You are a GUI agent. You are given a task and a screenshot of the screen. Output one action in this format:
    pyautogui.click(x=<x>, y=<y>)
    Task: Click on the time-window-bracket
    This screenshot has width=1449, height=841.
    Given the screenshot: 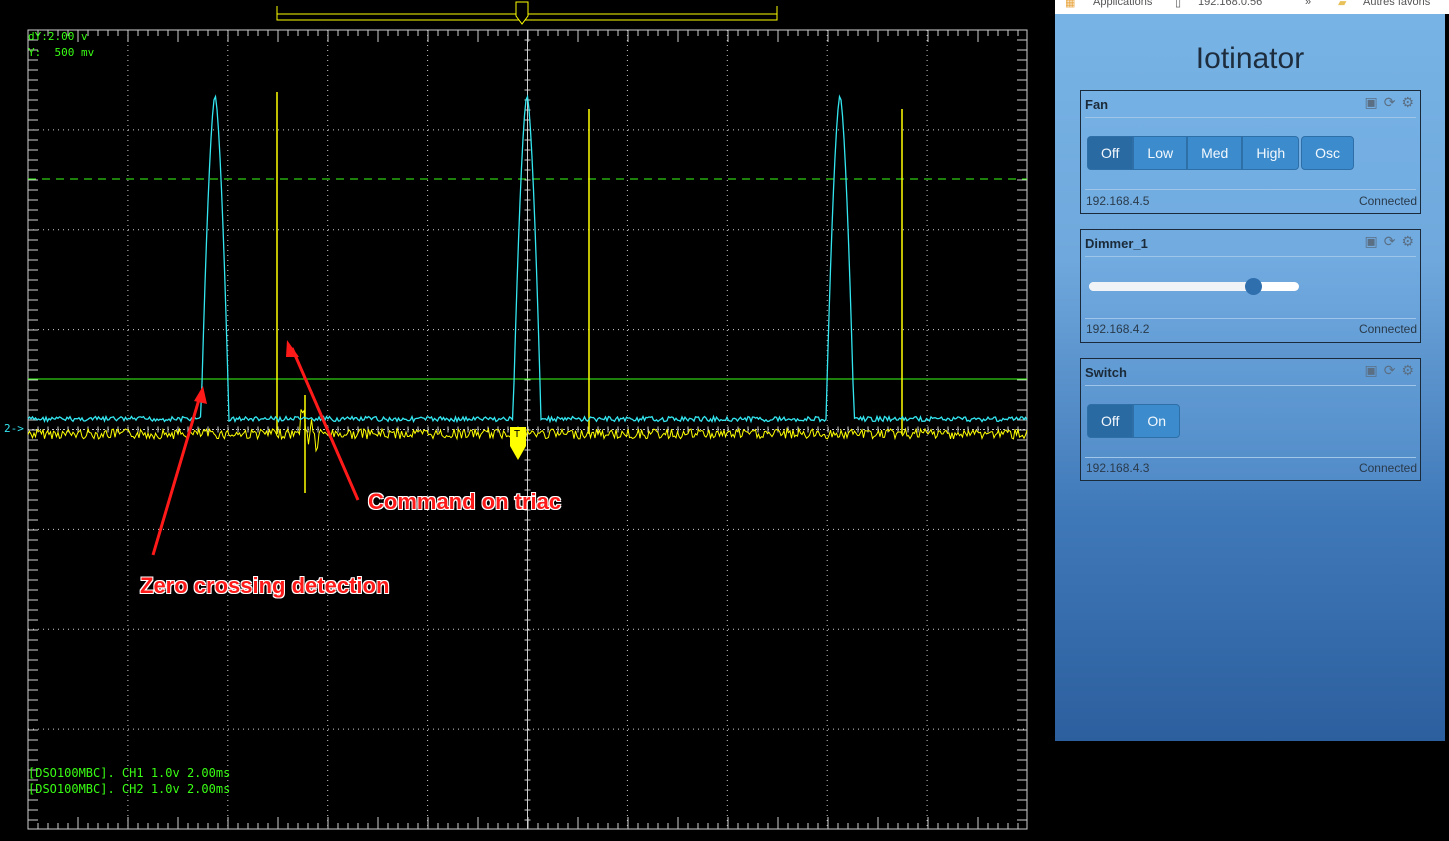 What is the action you would take?
    pyautogui.click(x=527, y=13)
    